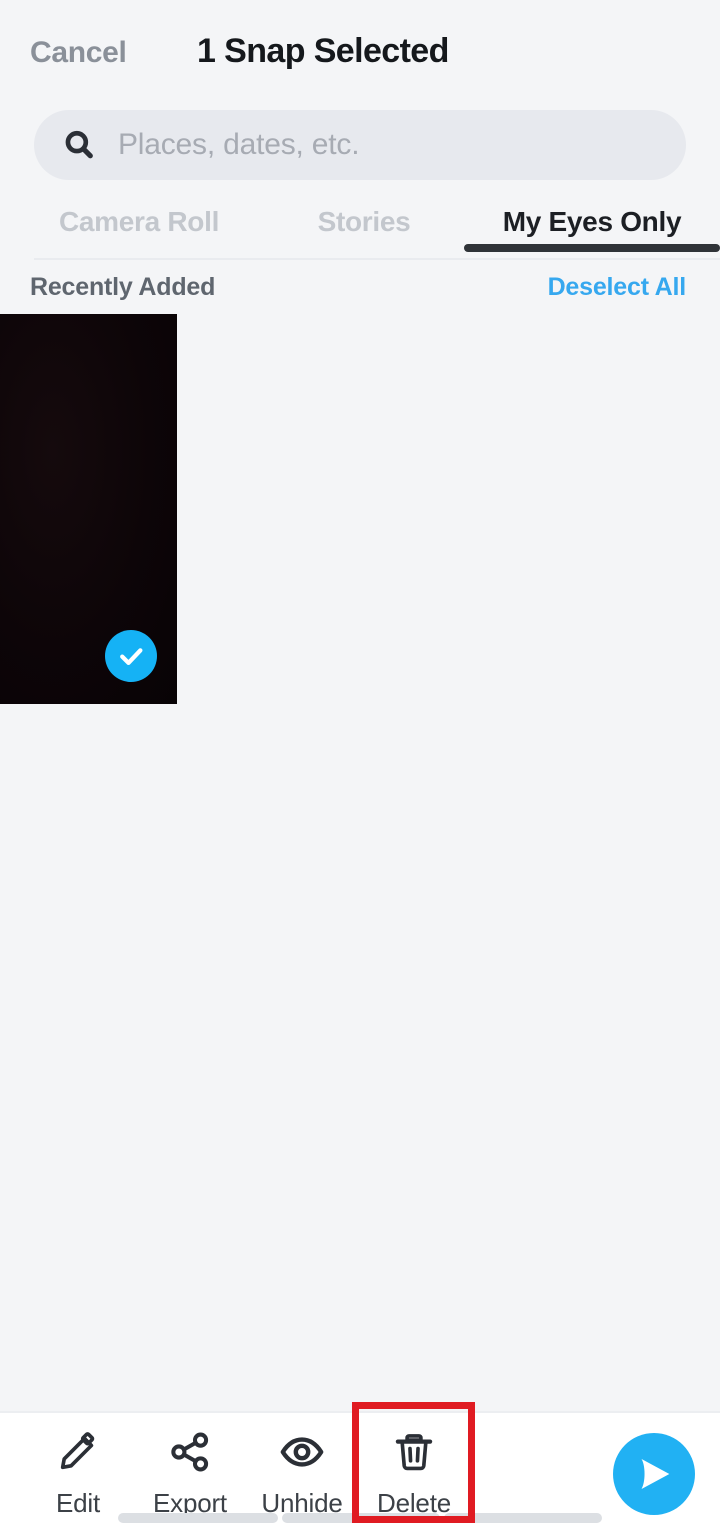  I want to click on send-arrow-icon, so click(654, 1474).